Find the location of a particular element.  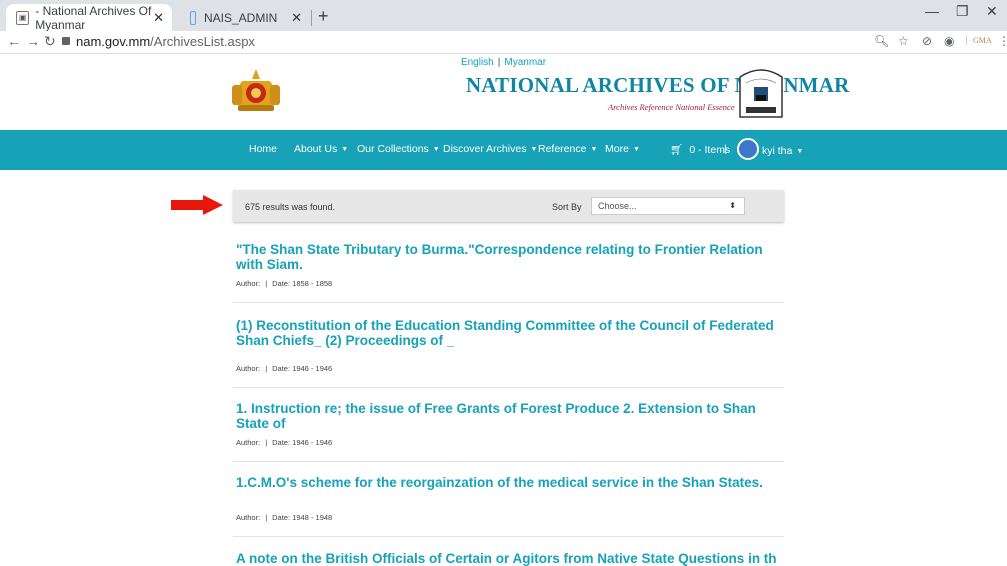

sort-by-label: Sort By is located at coordinates (567, 207).